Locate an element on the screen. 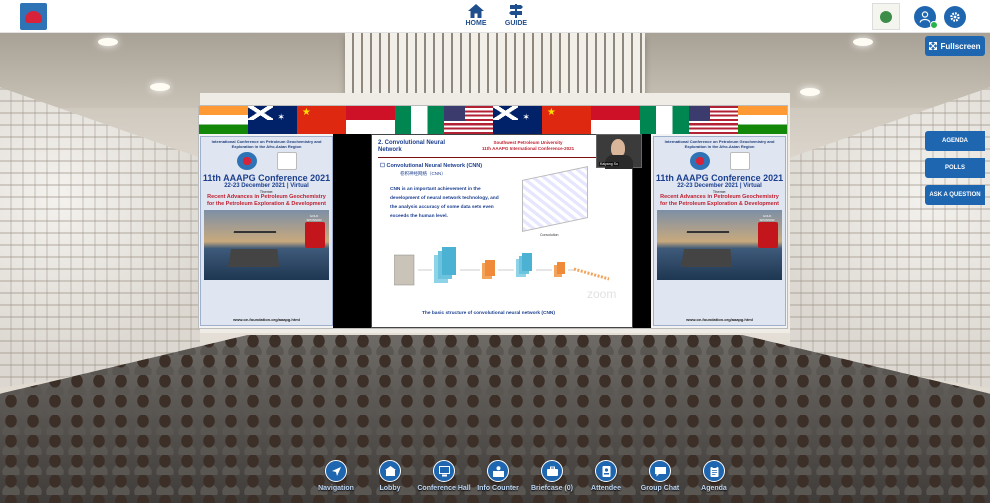  lobby-button: Lobby is located at coordinates (390, 476).